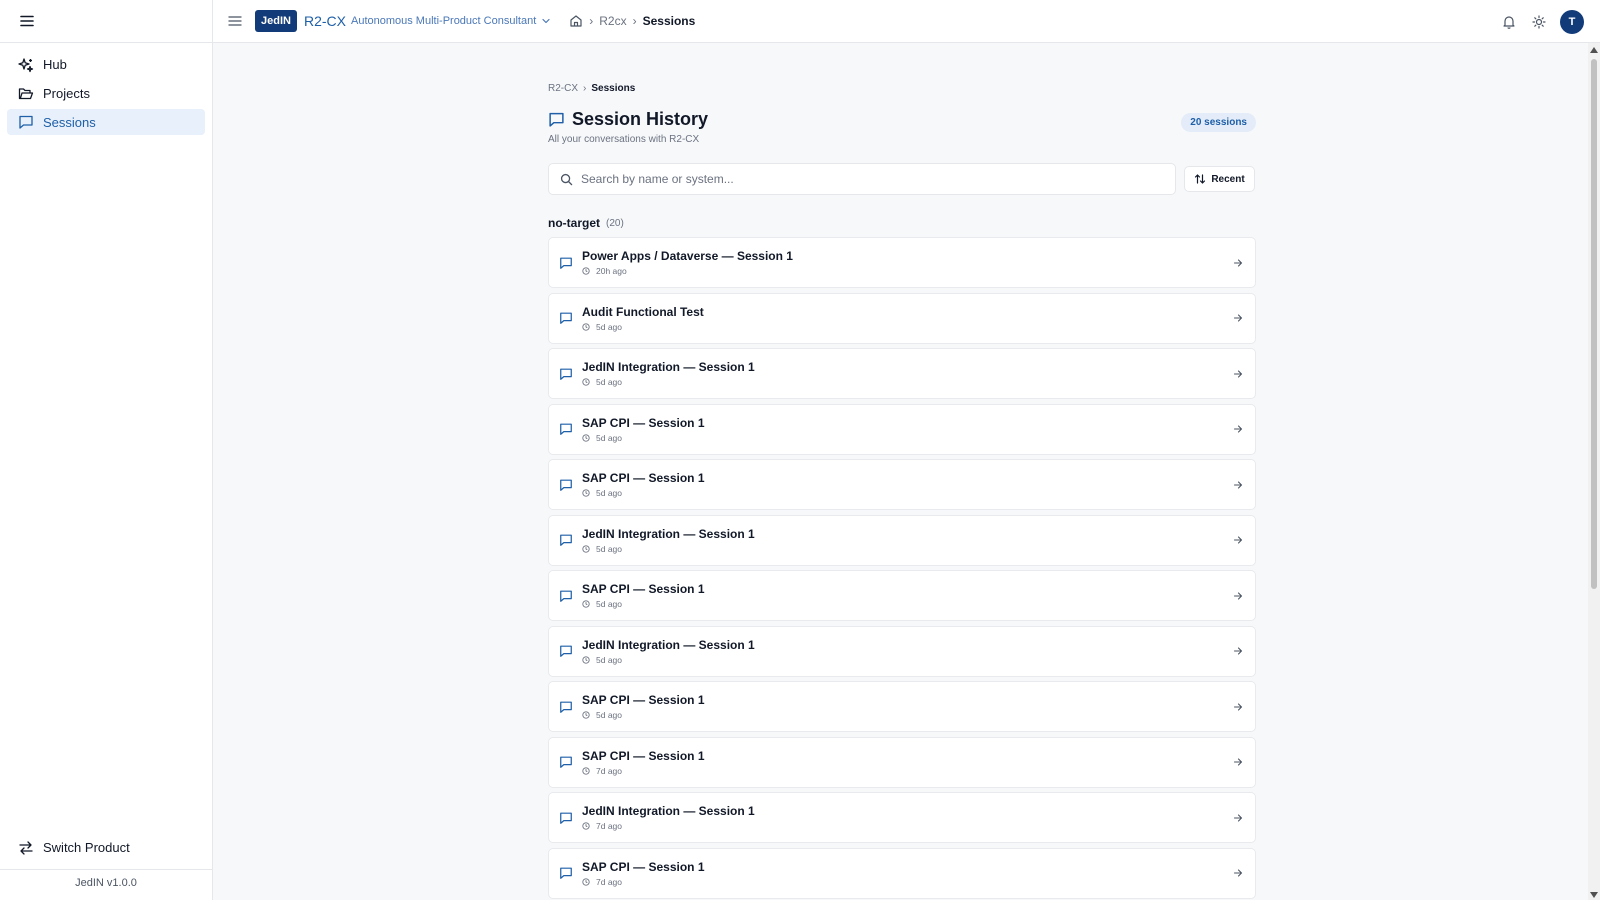 This screenshot has width=1600, height=900. I want to click on sparkles-icon, so click(26, 64).